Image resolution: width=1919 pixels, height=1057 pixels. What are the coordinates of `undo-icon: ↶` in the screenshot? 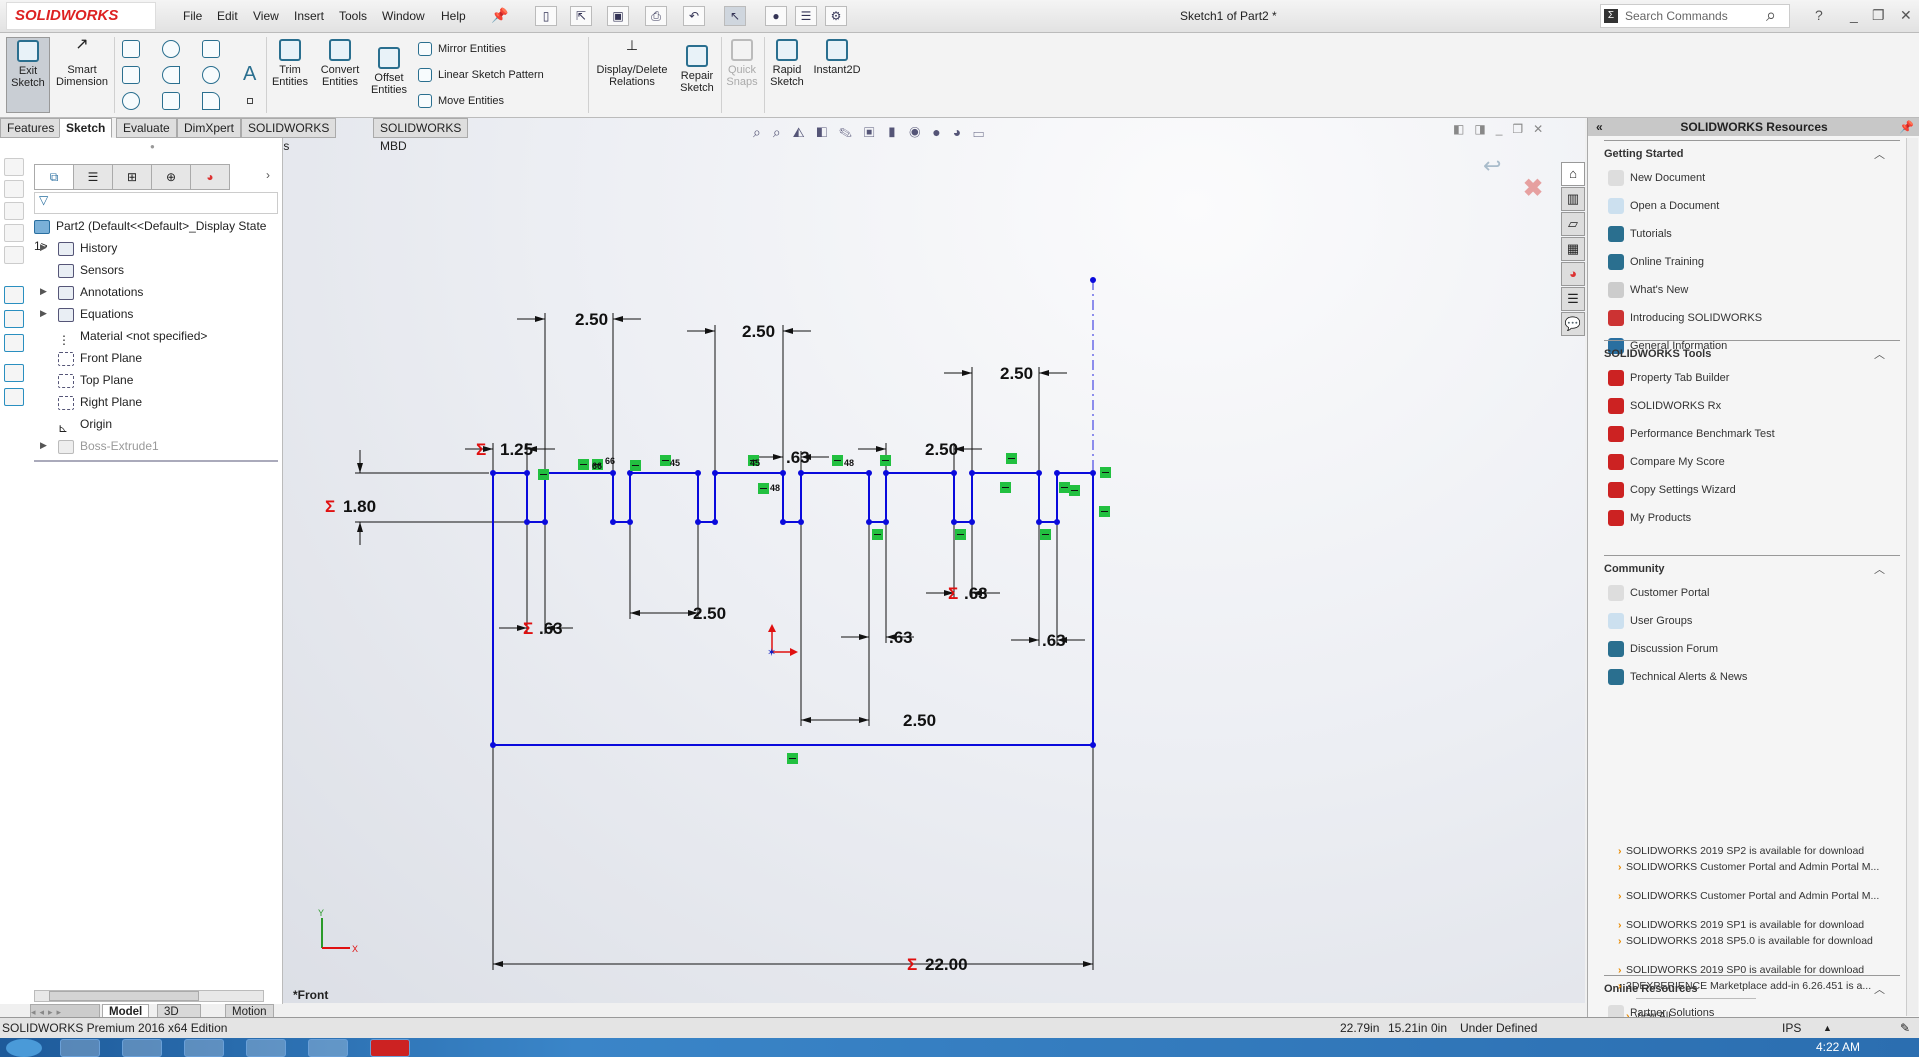 It's located at (694, 16).